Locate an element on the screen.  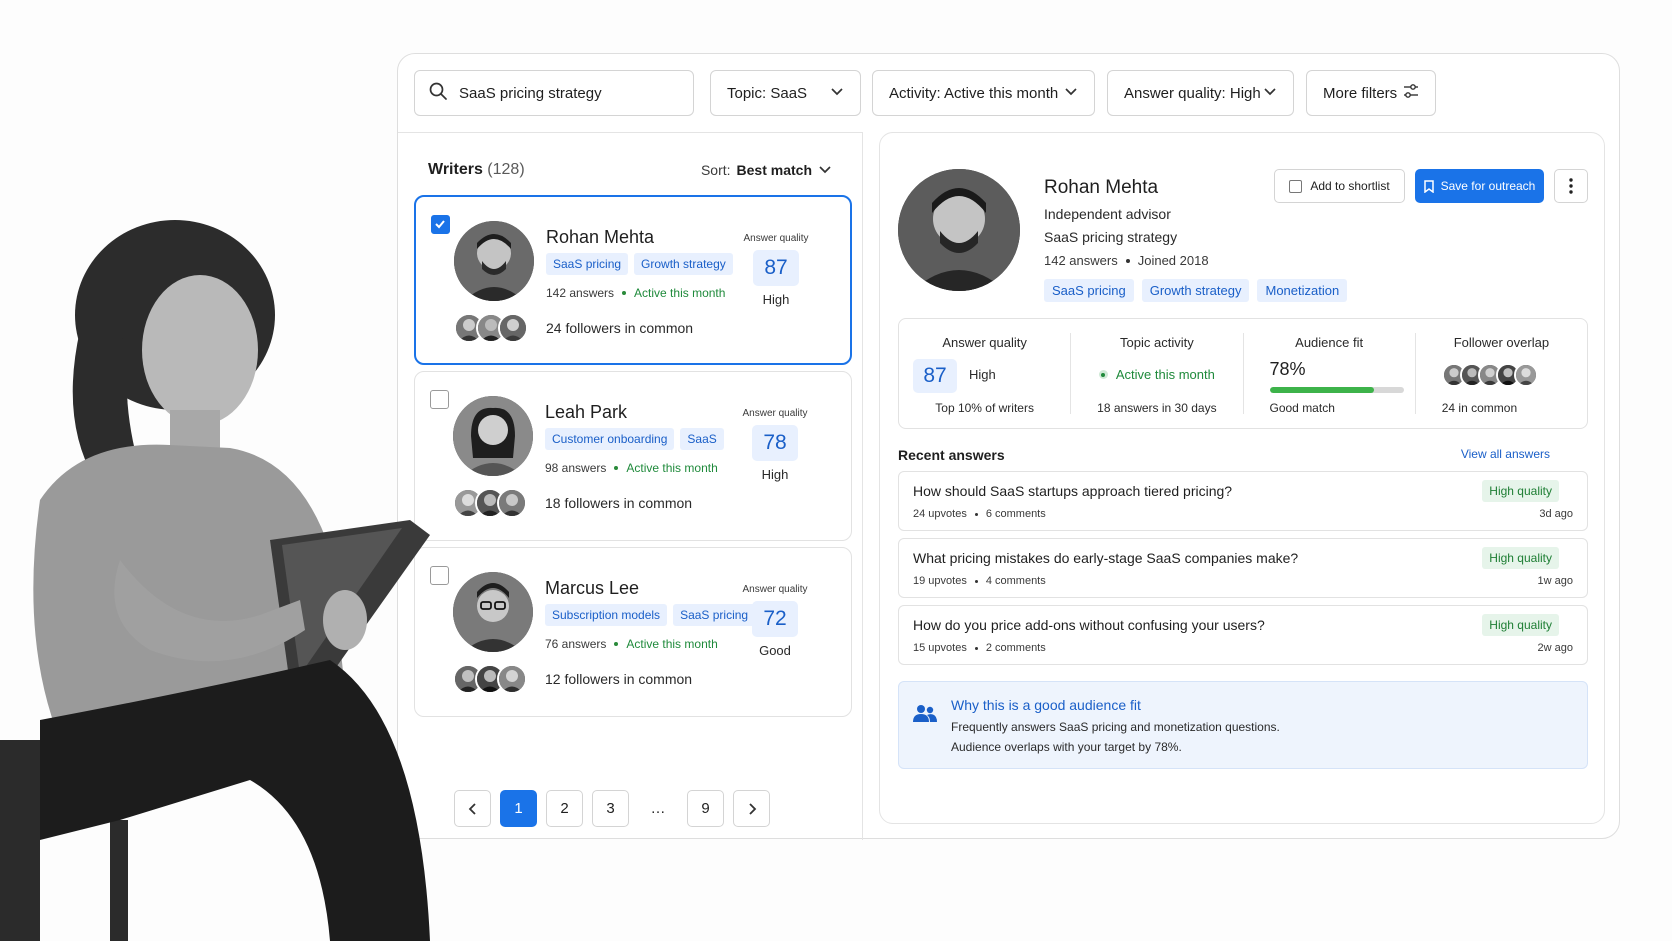
save-for-outreach-label: Save for outreach is located at coordinates (1488, 186).